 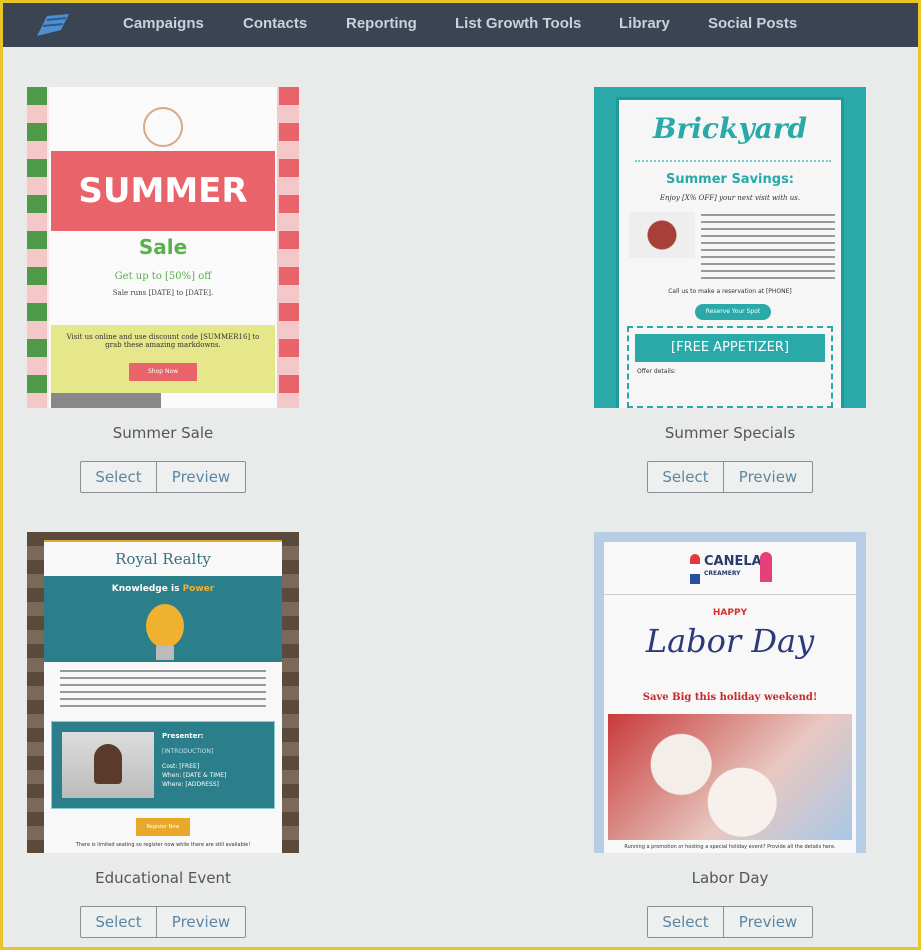 I want to click on thumb-when: When: [DATE & TIME], so click(x=194, y=775).